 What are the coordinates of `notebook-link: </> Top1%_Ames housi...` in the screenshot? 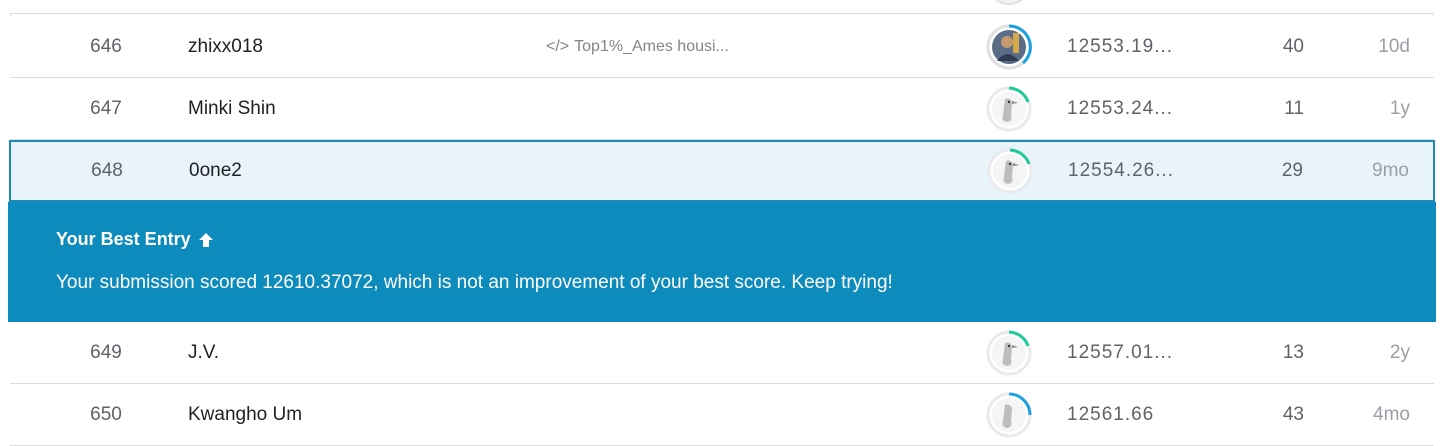 It's located at (637, 46).